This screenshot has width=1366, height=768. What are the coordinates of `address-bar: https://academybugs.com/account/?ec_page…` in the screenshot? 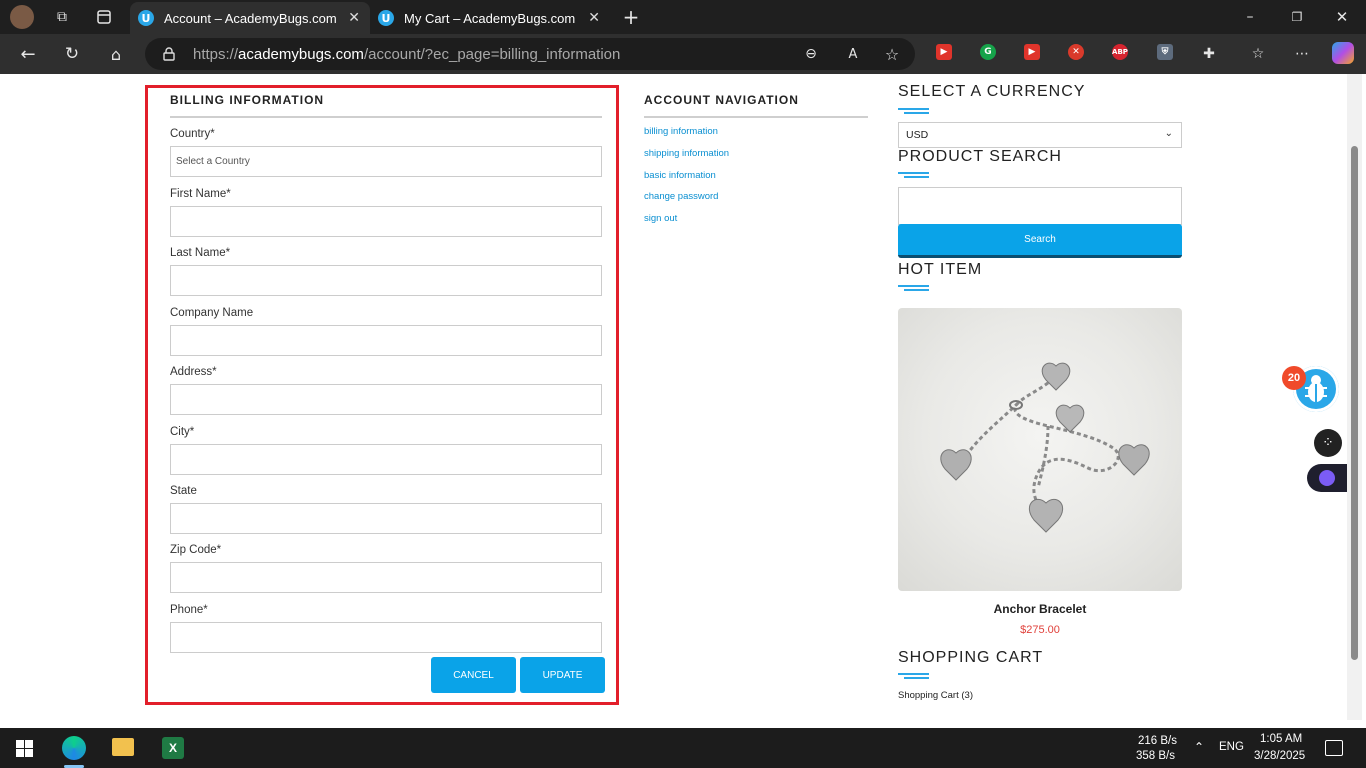 It's located at (530, 54).